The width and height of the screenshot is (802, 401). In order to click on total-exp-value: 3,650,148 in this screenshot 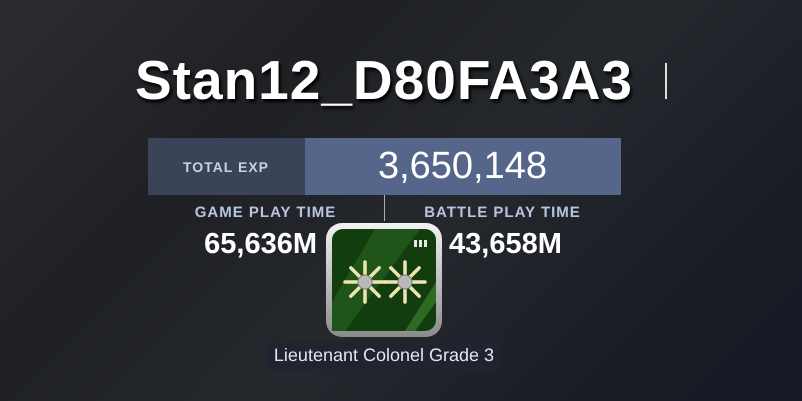, I will do `click(462, 166)`.